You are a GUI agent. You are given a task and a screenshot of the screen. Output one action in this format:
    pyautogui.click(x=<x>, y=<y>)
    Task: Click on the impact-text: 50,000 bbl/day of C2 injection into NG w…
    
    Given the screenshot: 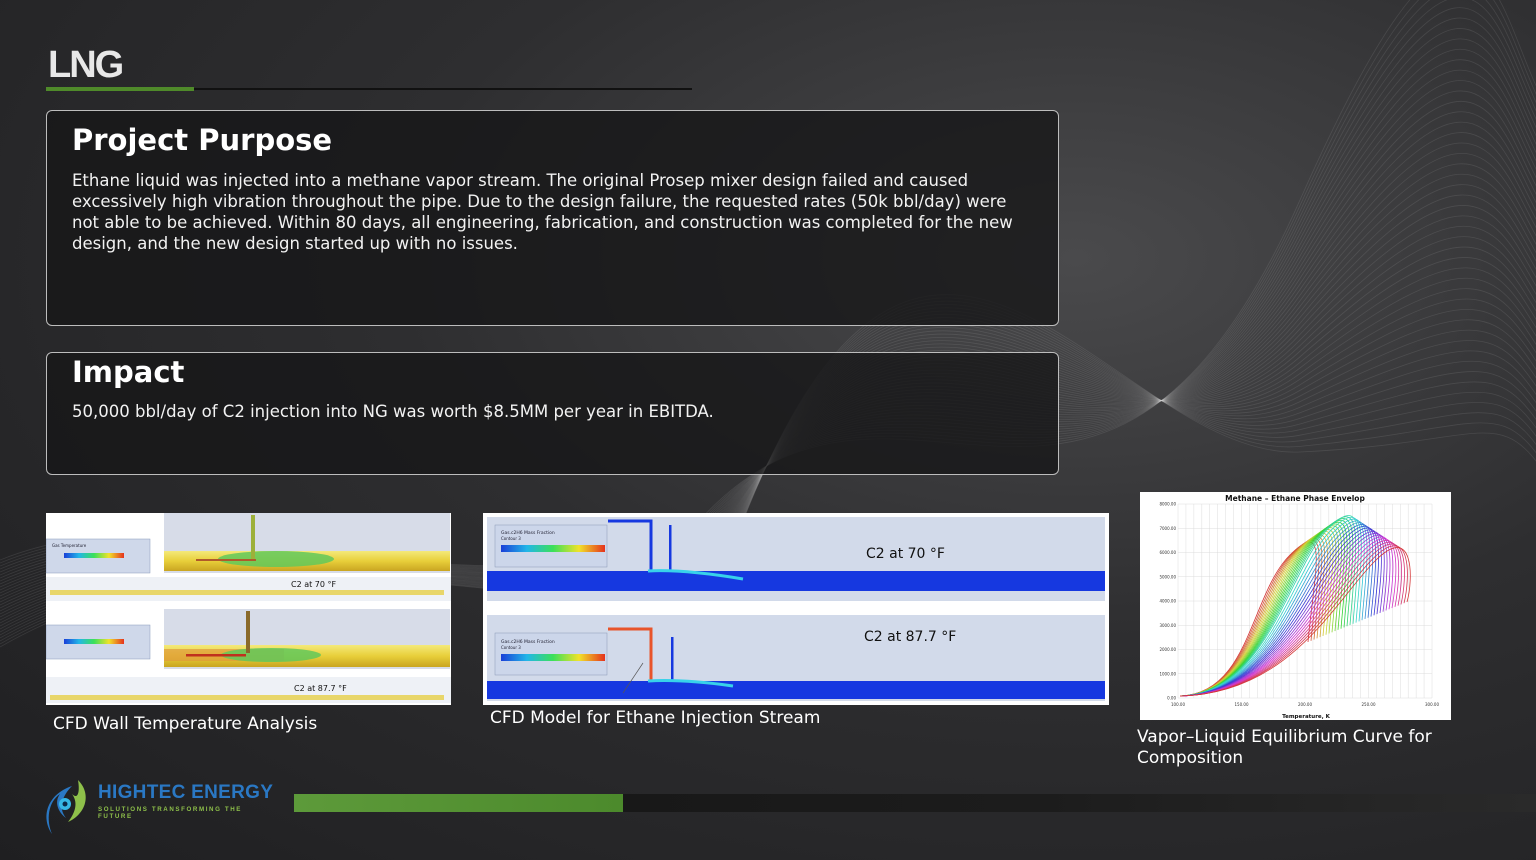 What is the action you would take?
    pyautogui.click(x=393, y=411)
    